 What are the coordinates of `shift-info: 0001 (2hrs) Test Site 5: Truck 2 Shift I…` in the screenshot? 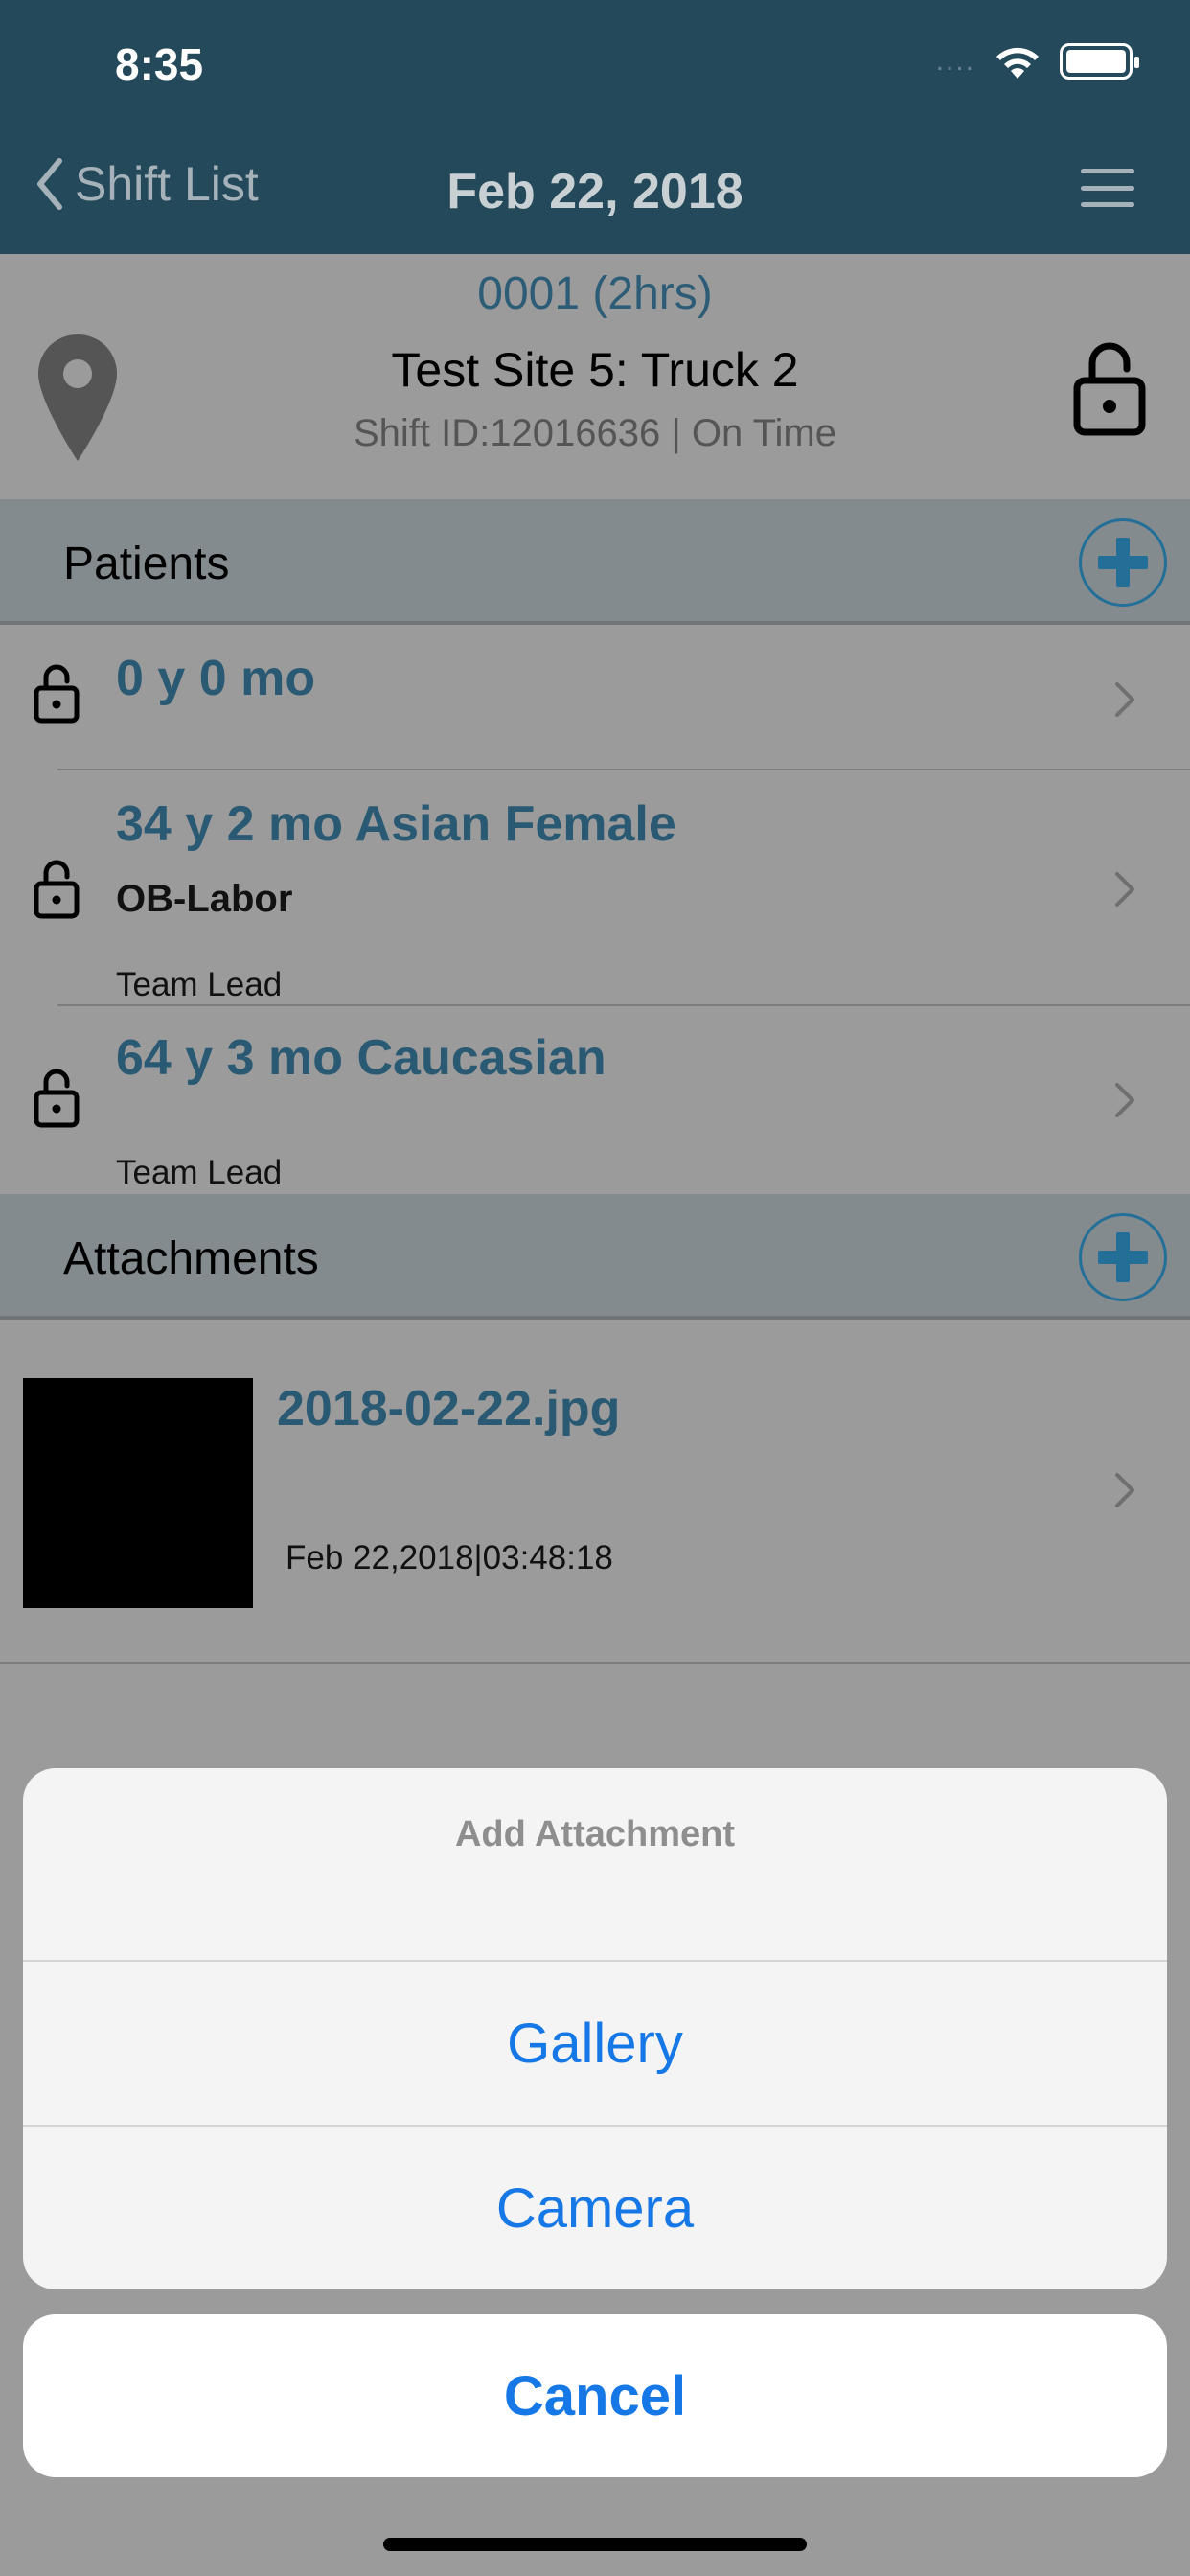 It's located at (595, 376).